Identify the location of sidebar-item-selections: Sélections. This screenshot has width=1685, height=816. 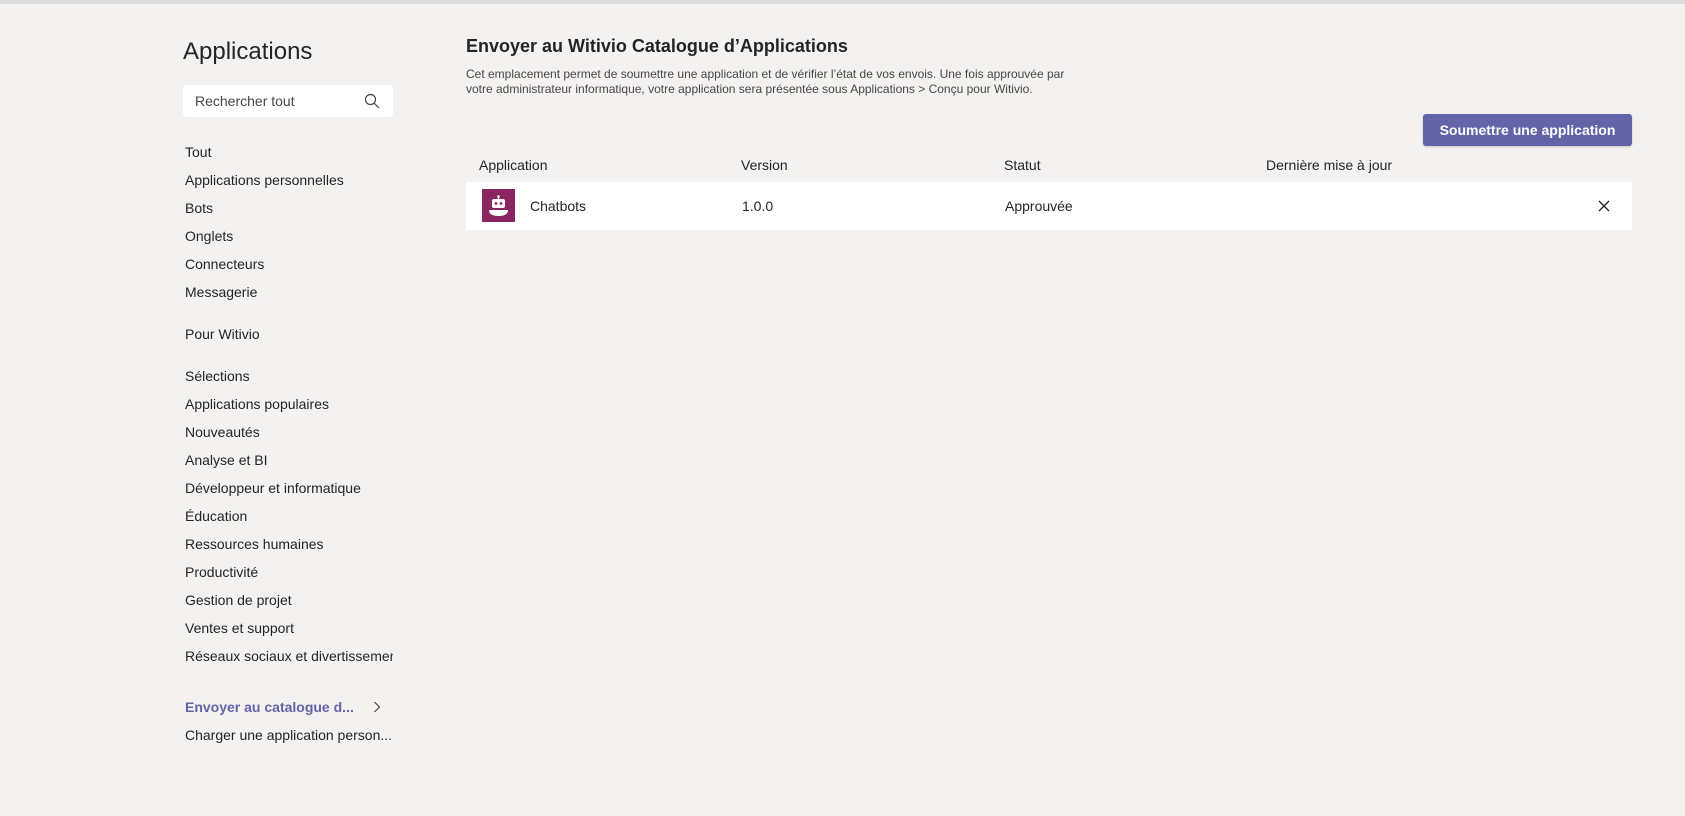
(289, 376).